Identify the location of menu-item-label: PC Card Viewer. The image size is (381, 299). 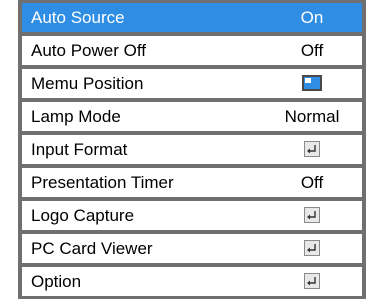
(92, 248).